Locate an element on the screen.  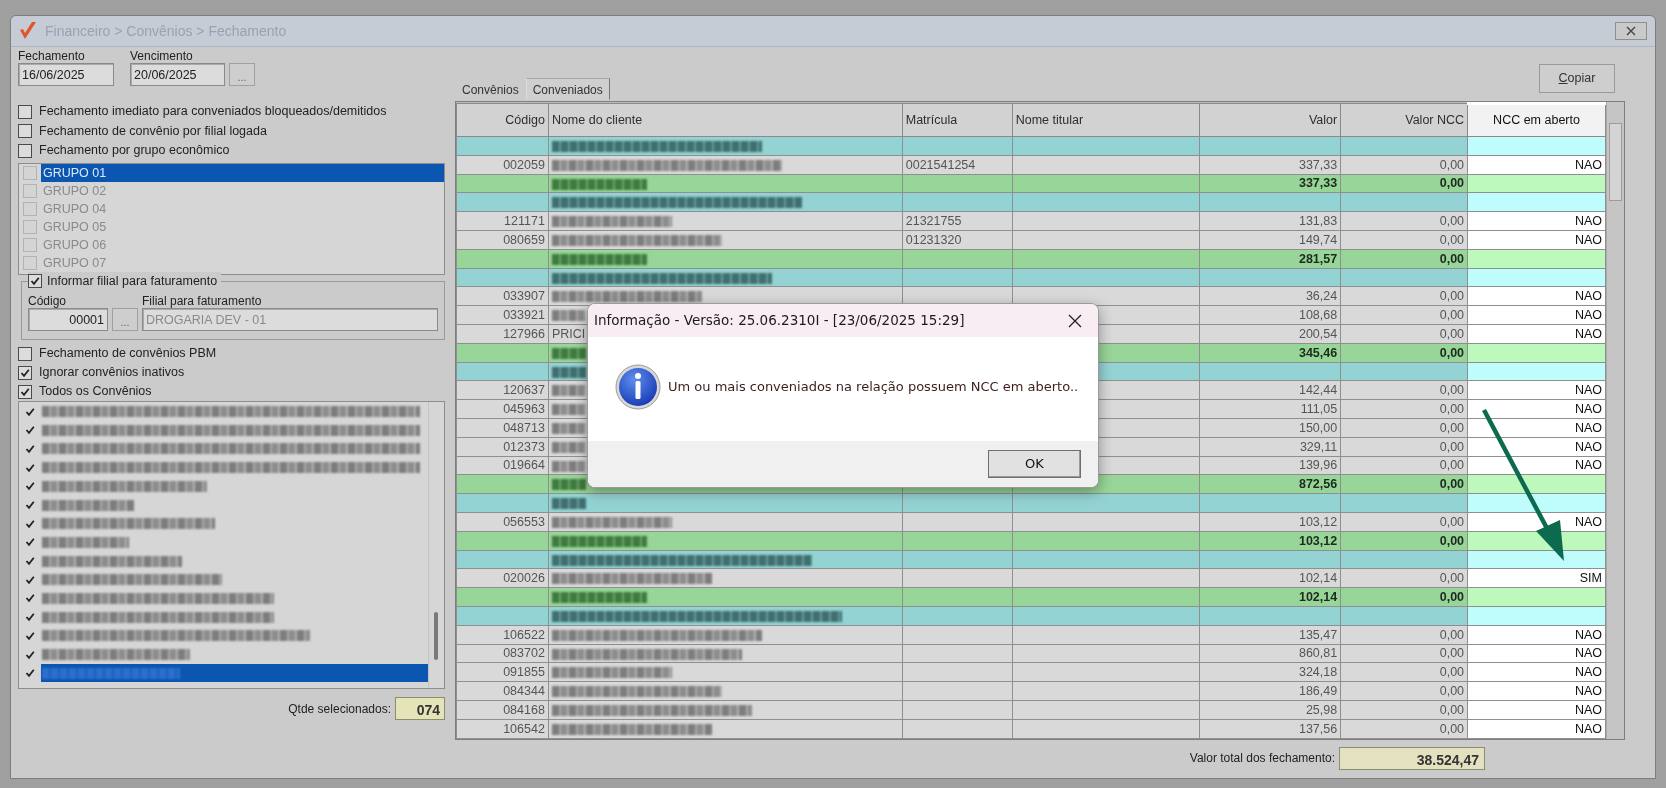
option-label: Fechamento por grupo econômico is located at coordinates (134, 151).